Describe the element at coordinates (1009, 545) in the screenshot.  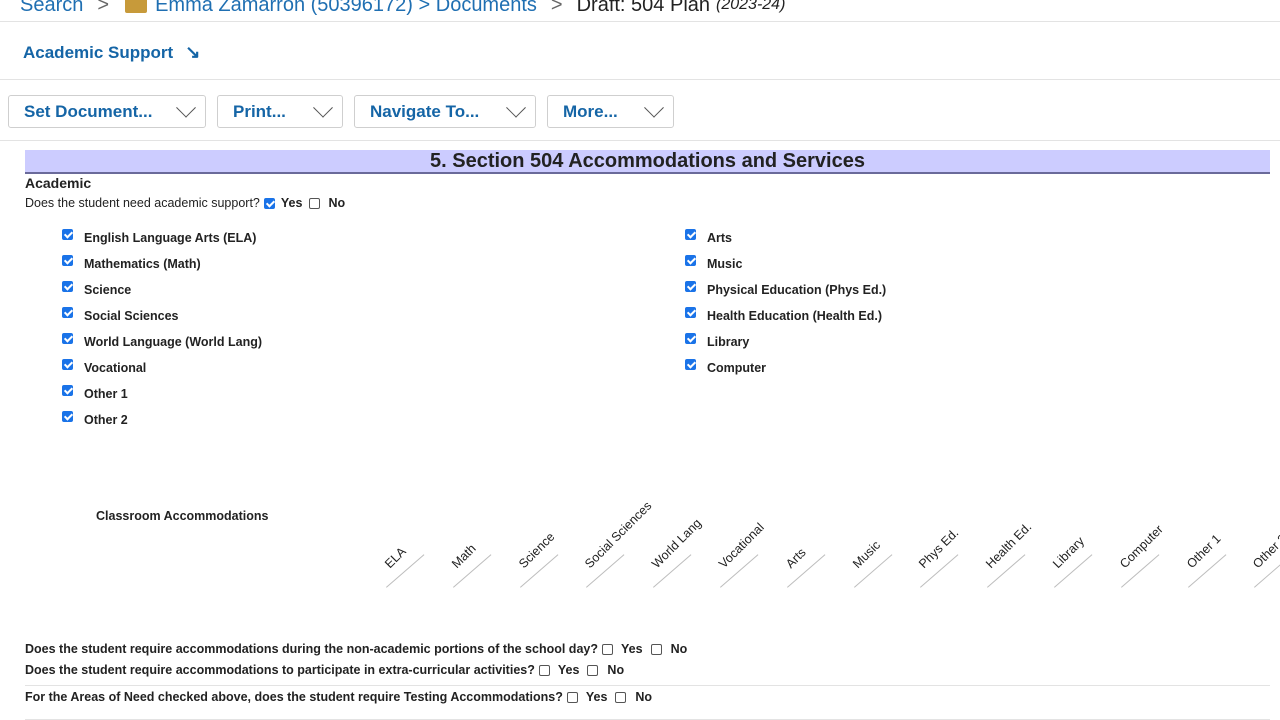
I see `column-header: Health Ed.` at that location.